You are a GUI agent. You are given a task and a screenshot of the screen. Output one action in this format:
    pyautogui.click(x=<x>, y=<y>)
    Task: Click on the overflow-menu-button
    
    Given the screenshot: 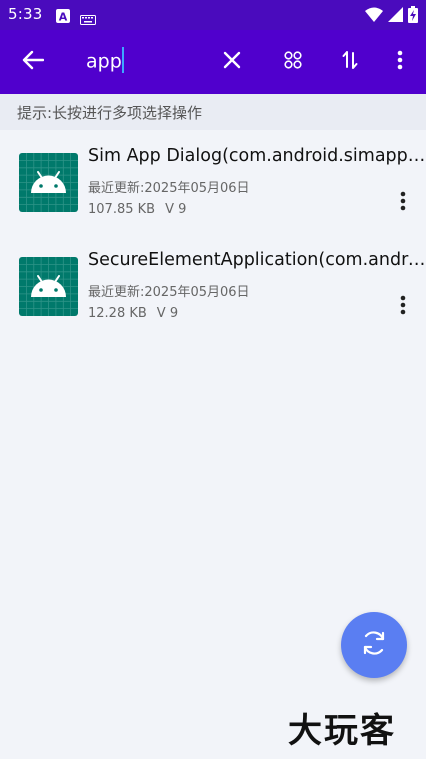 What is the action you would take?
    pyautogui.click(x=400, y=62)
    